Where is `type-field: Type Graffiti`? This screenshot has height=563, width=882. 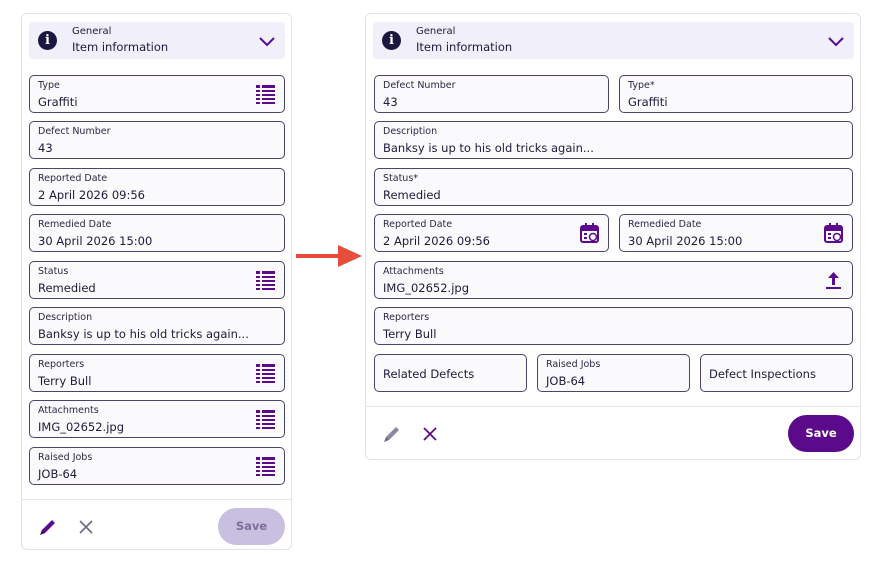 type-field: Type Graffiti is located at coordinates (157, 94).